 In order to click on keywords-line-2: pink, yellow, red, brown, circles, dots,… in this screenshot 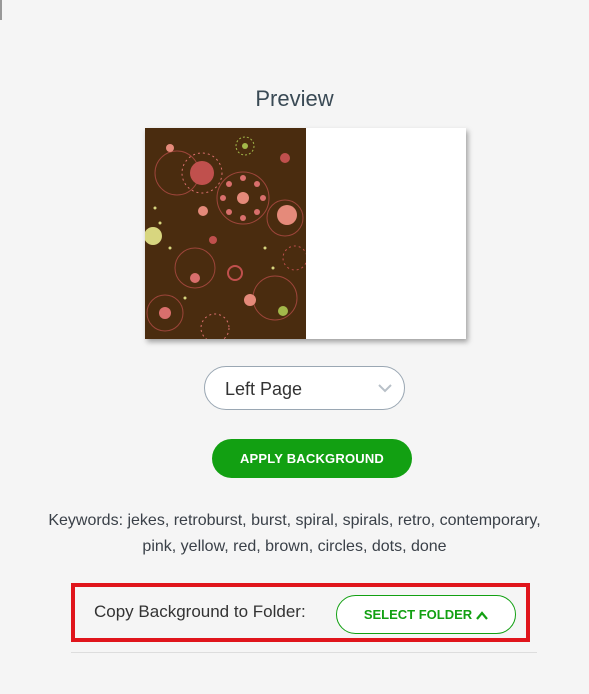, I will do `click(294, 546)`.